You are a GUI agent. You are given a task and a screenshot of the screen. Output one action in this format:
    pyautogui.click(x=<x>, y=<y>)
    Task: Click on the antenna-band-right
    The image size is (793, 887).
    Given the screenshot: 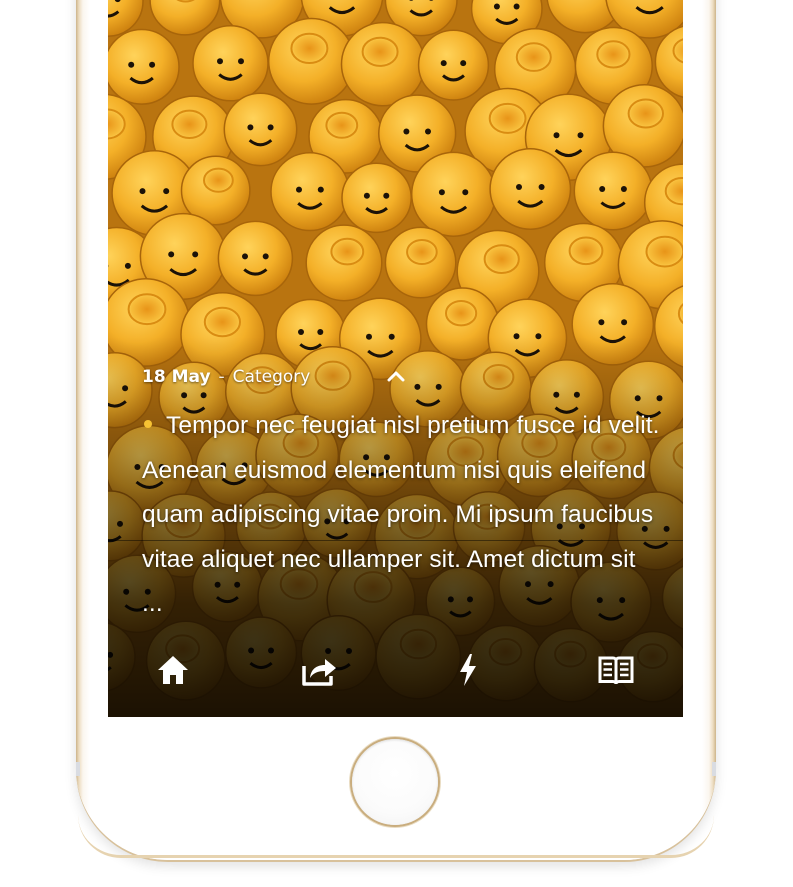 What is the action you would take?
    pyautogui.click(x=714, y=769)
    